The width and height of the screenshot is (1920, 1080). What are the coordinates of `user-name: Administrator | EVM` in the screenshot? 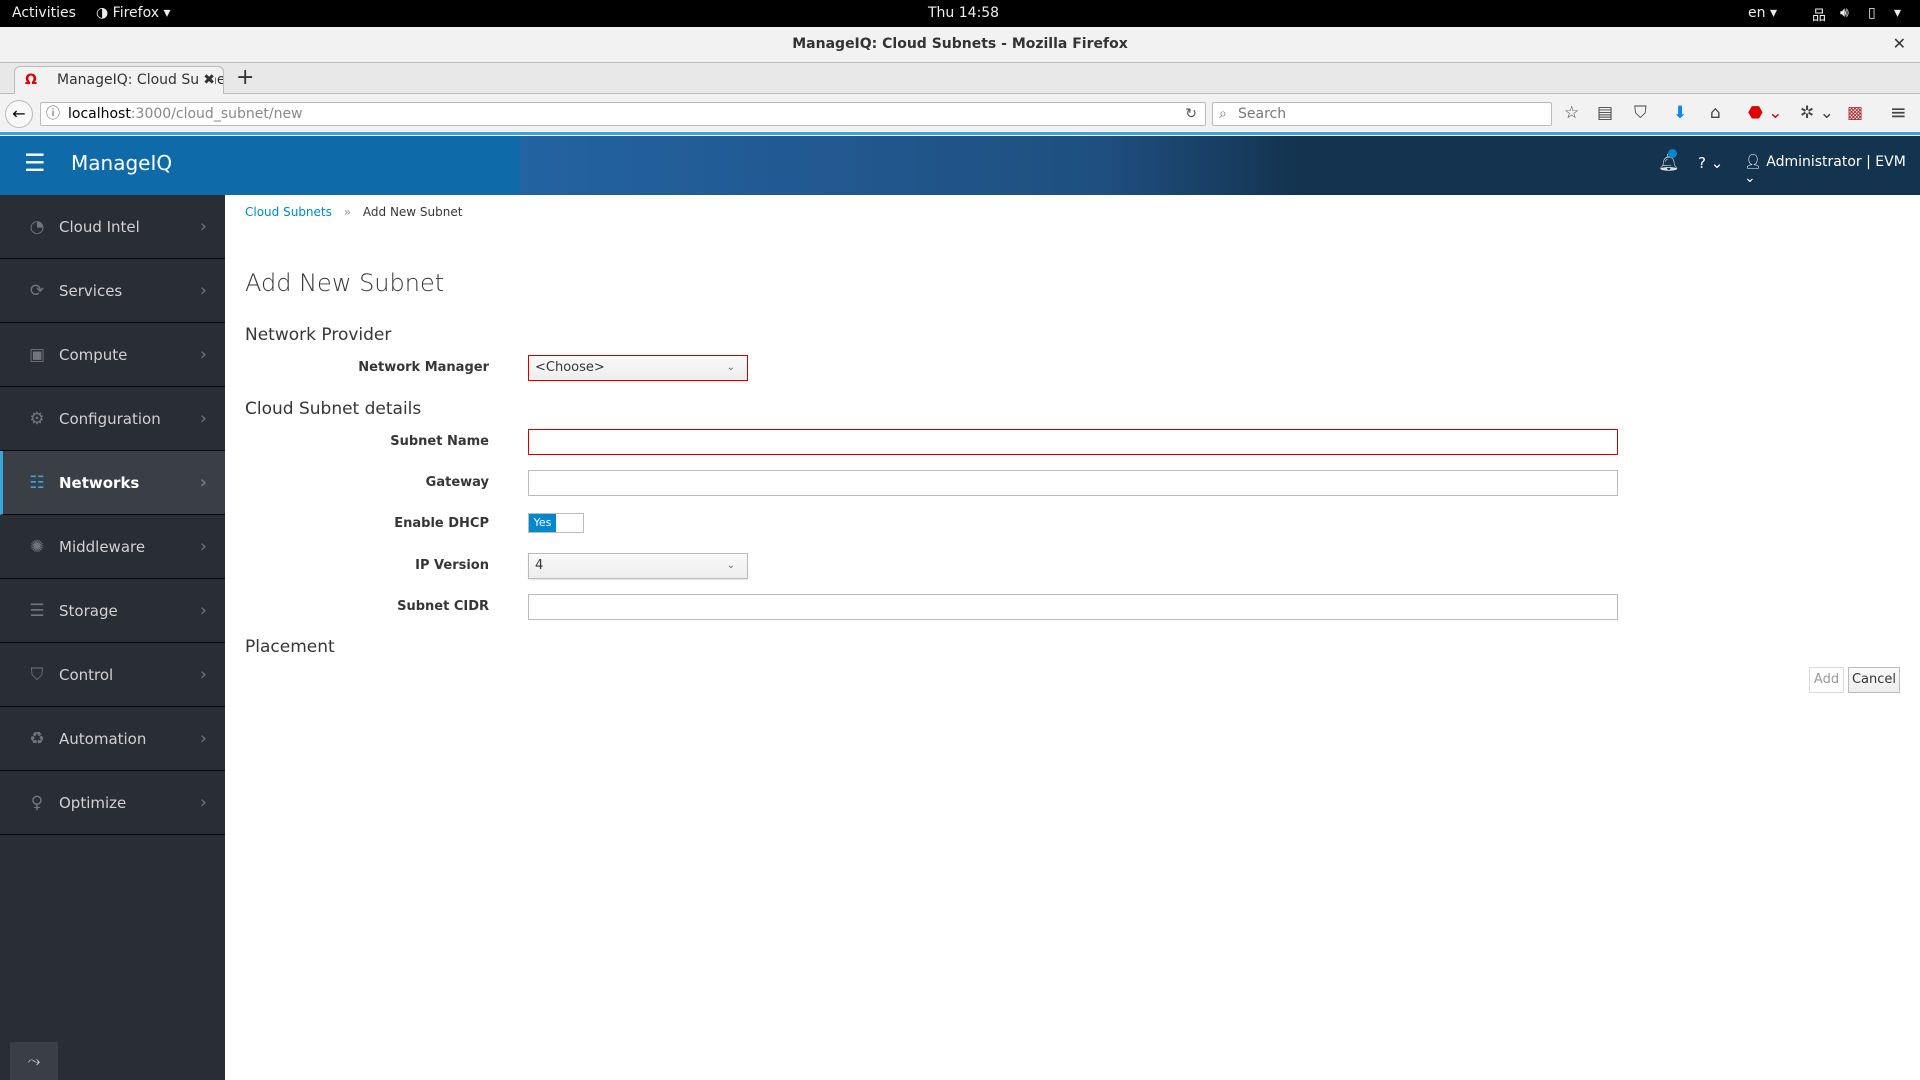 It's located at (1836, 162).